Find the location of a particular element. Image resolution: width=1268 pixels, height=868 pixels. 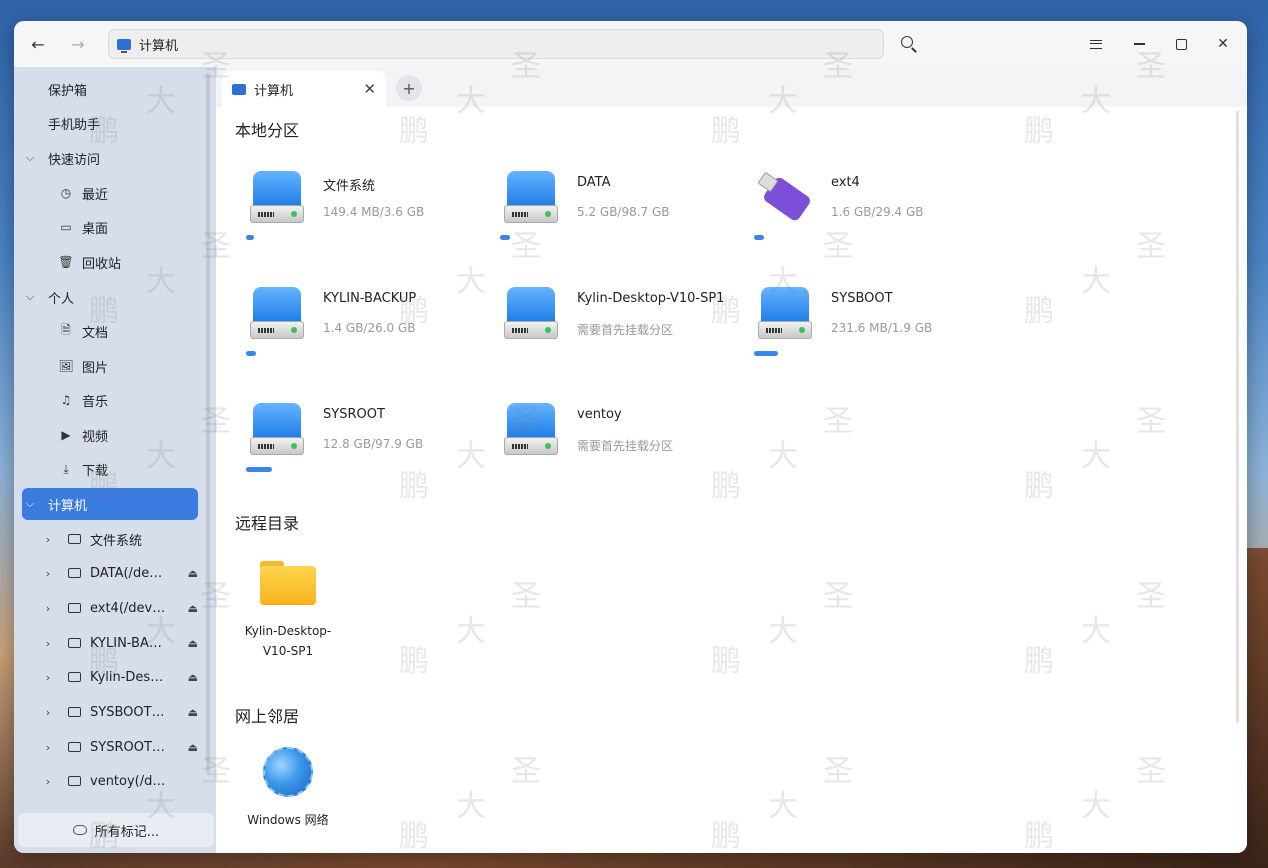

drive-item: Kylin-Desktop-V10-SP1 需要首先挂载分区 is located at coordinates (610, 333).